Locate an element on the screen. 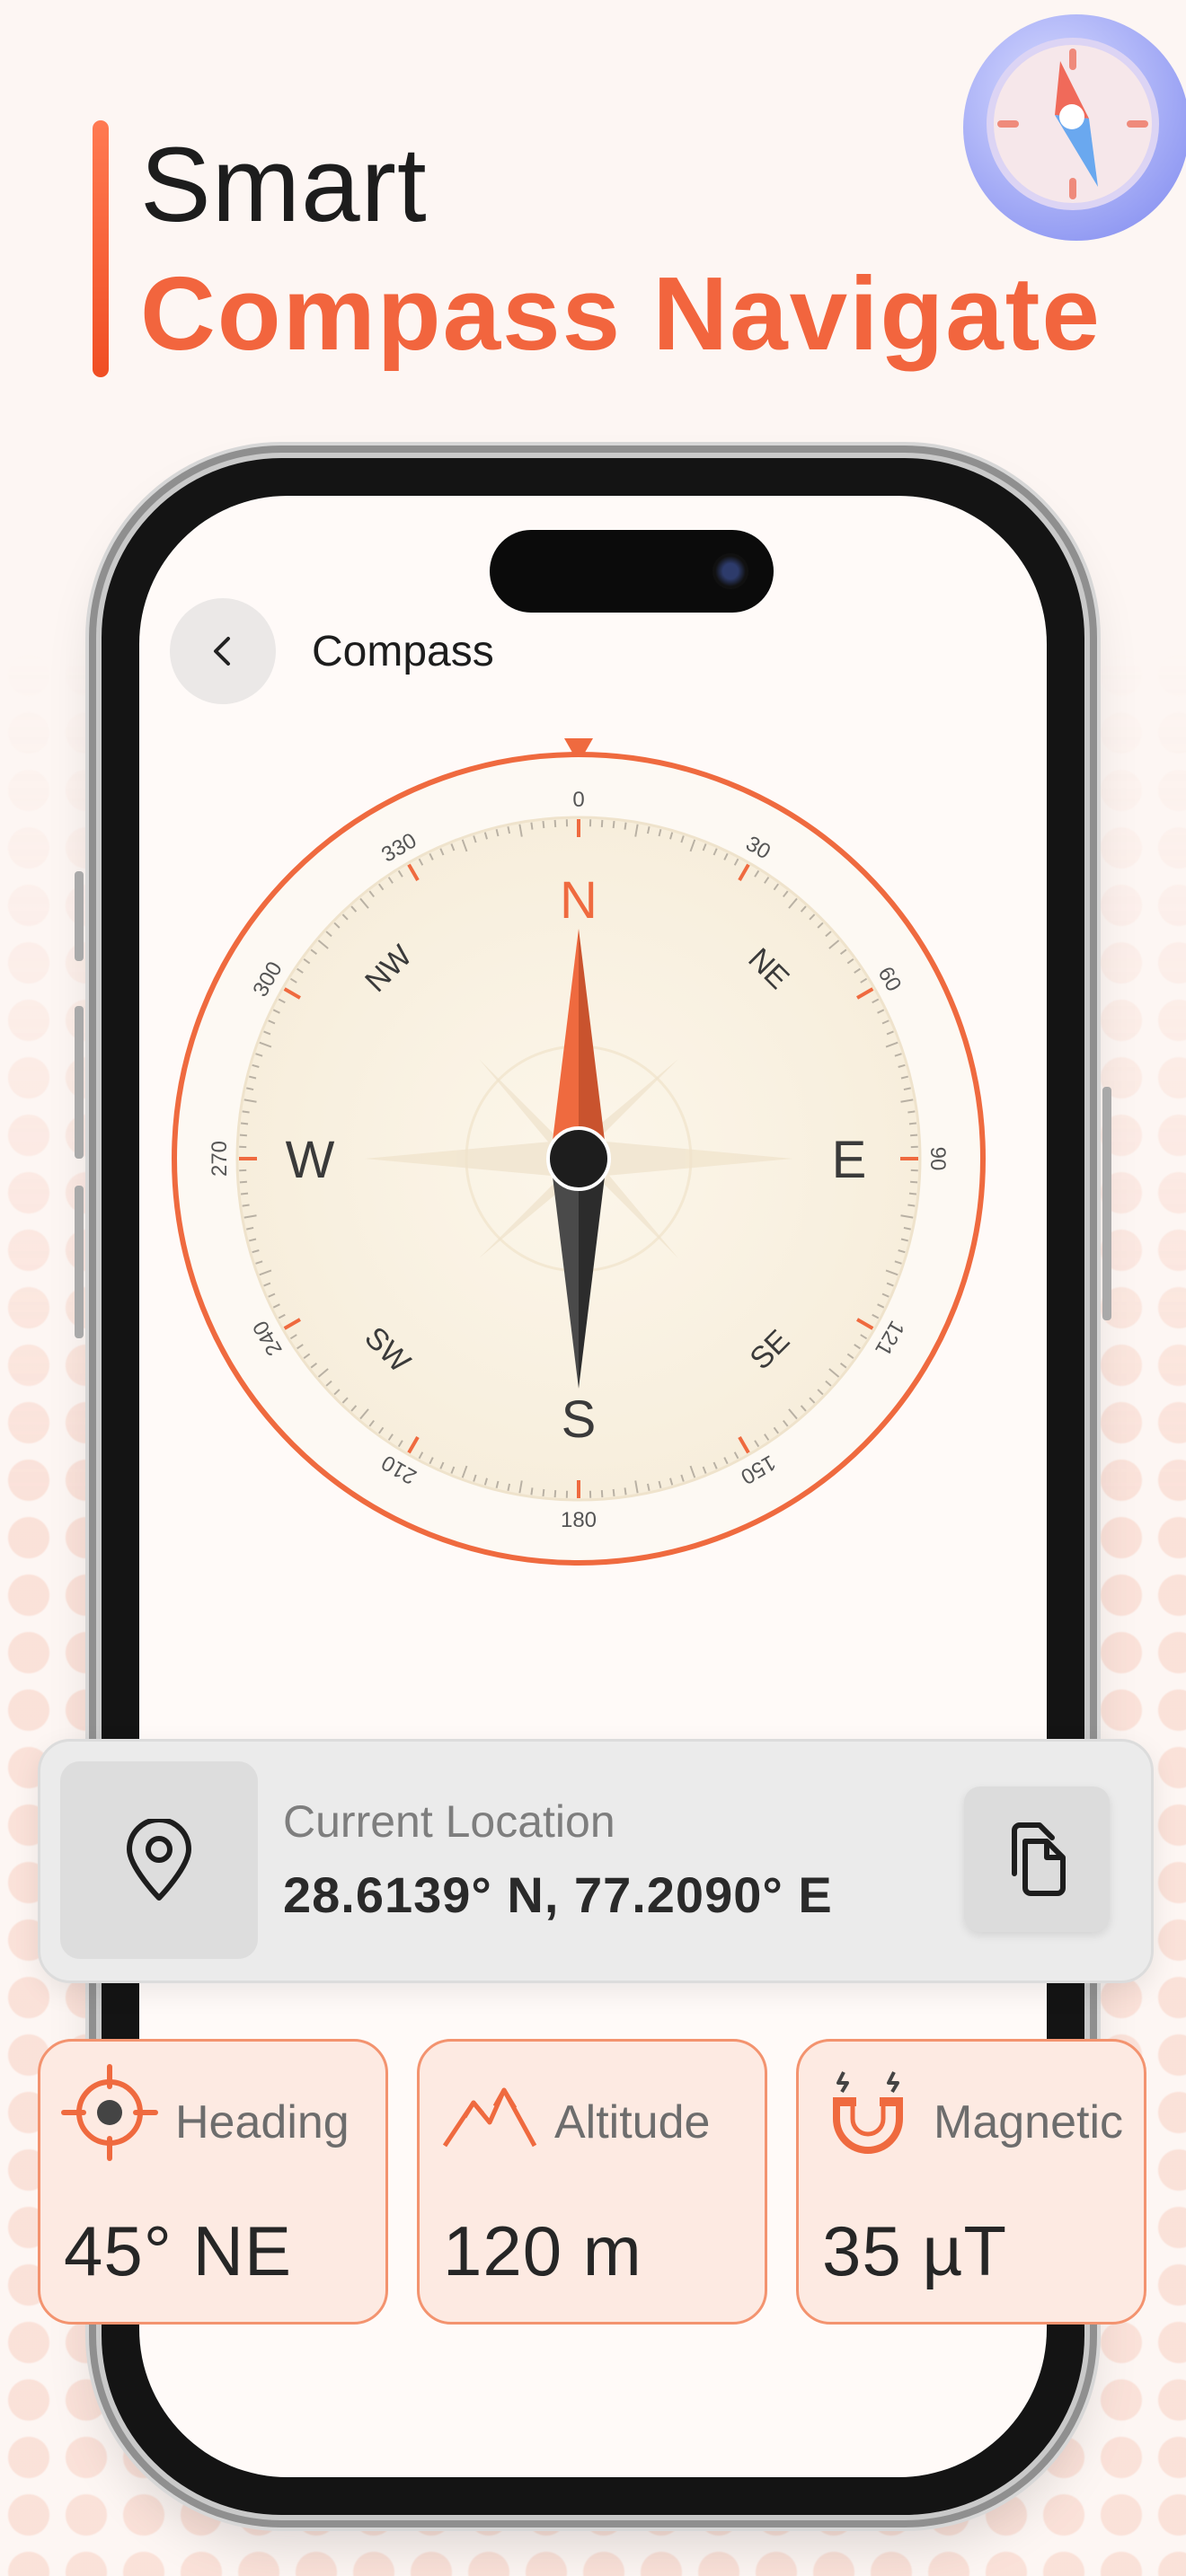 The image size is (1186, 2576). degree-label: 180 is located at coordinates (579, 1520).